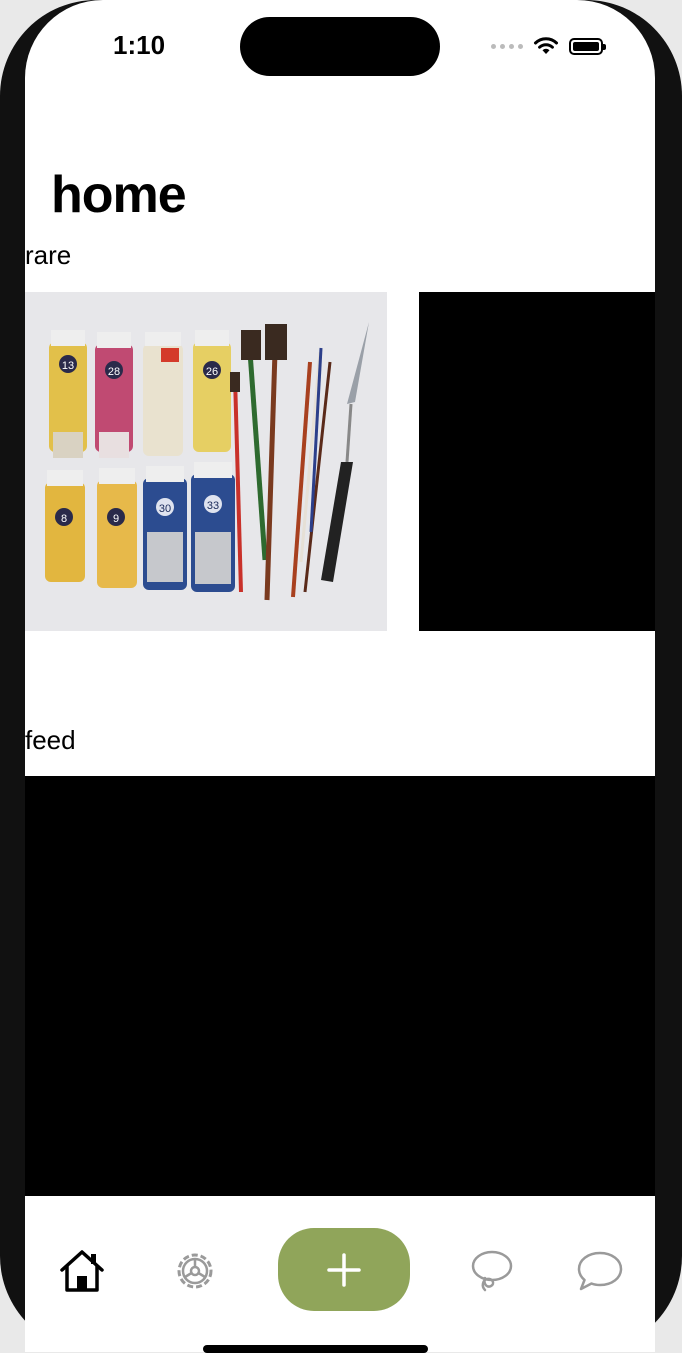 Image resolution: width=682 pixels, height=1353 pixels. I want to click on tube-number: 26, so click(212, 372).